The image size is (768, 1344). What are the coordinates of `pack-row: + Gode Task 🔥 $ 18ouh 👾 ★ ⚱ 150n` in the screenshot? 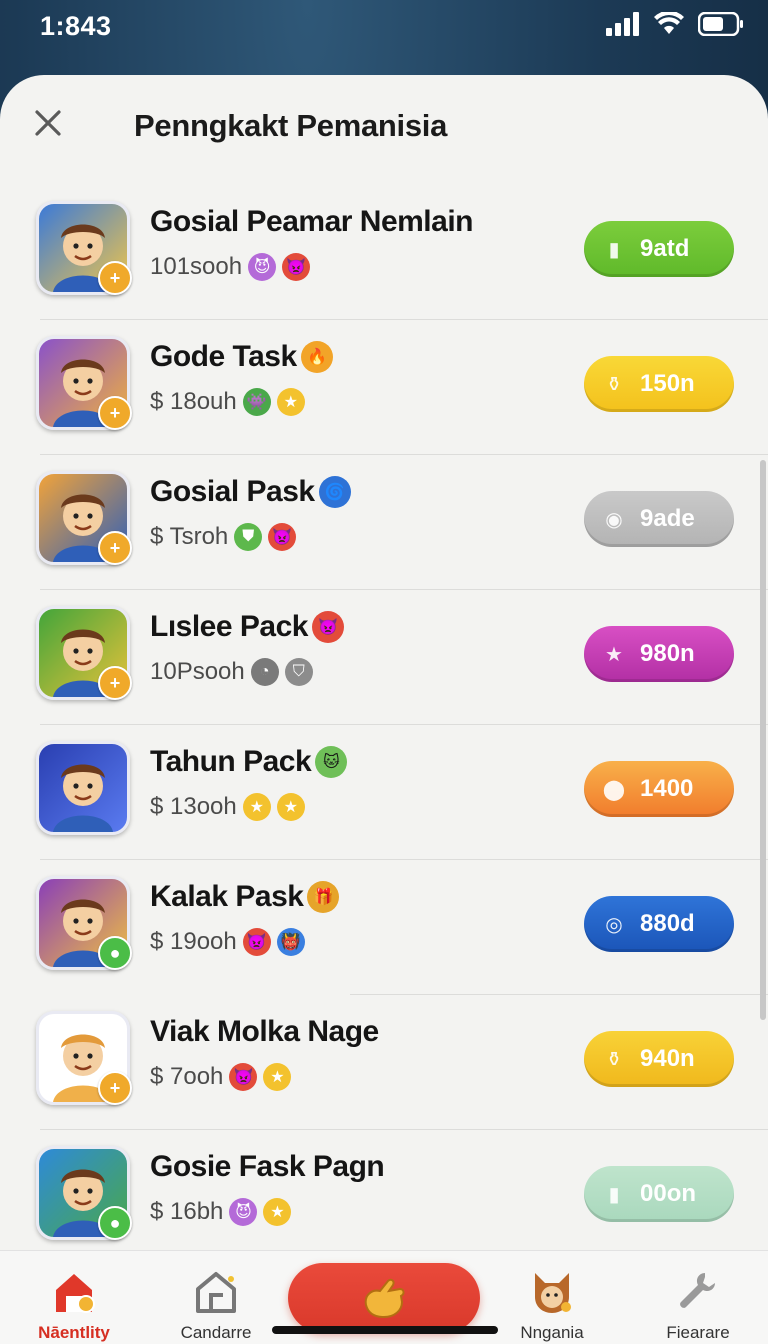 It's located at (384, 387).